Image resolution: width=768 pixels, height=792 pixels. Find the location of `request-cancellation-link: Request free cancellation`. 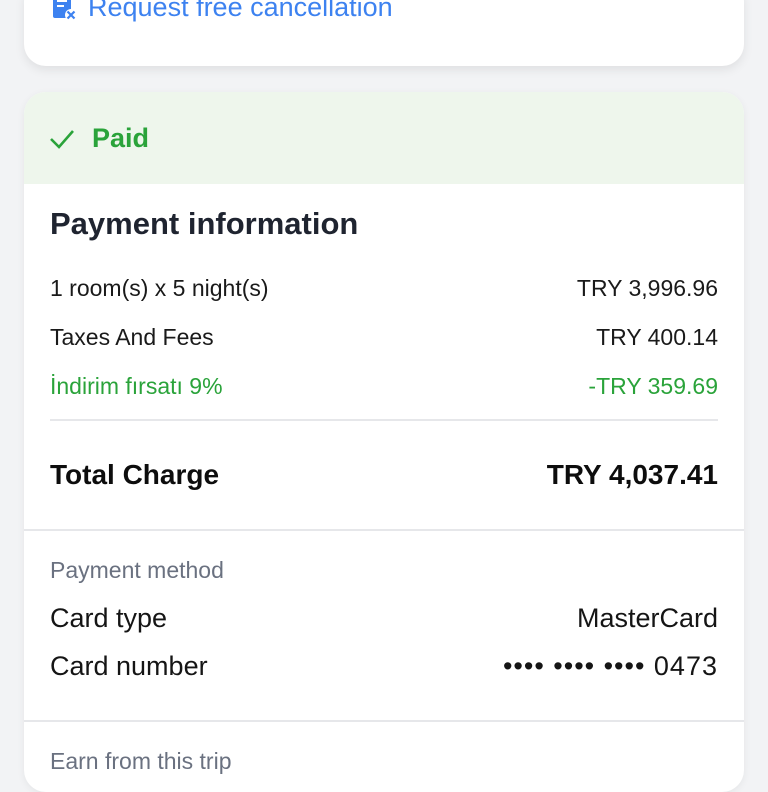

request-cancellation-link: Request free cancellation is located at coordinates (222, 11).